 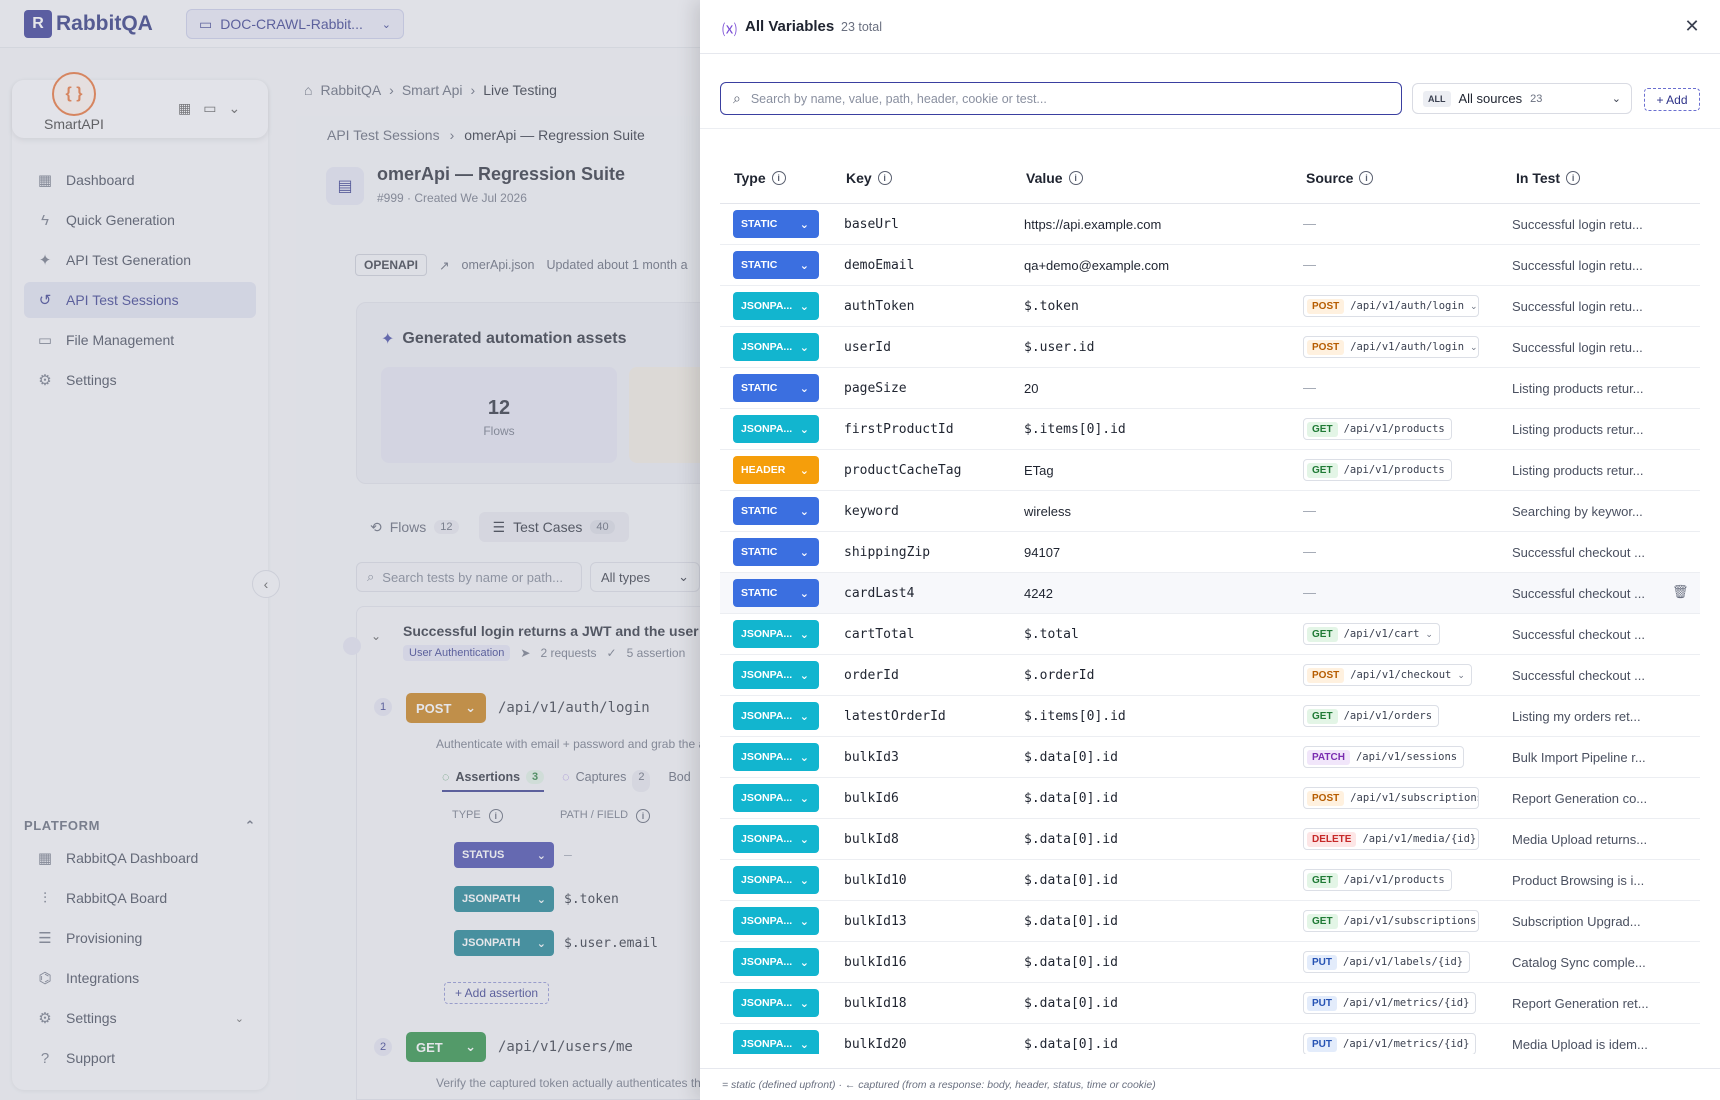 I want to click on source-endpoint-chip: POST/api/v1/checkout ⌄, so click(x=1387, y=675).